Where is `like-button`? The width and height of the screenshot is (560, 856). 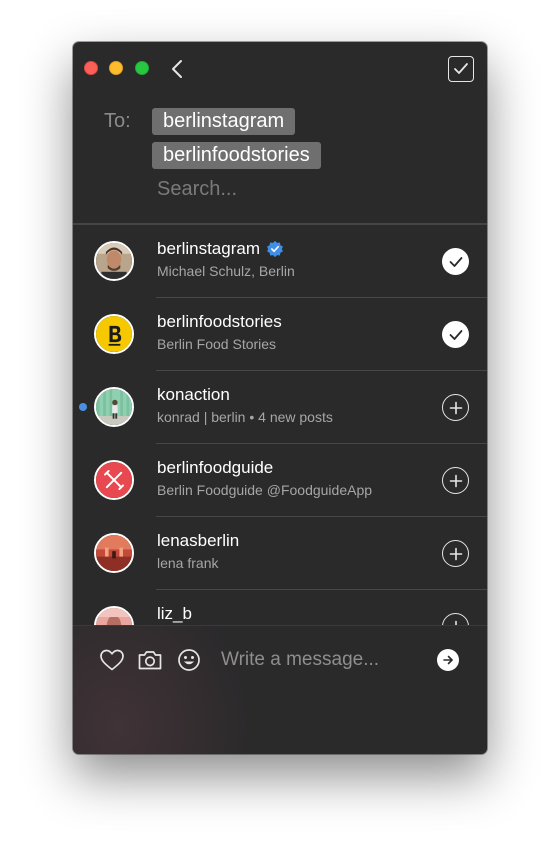
like-button is located at coordinates (112, 660).